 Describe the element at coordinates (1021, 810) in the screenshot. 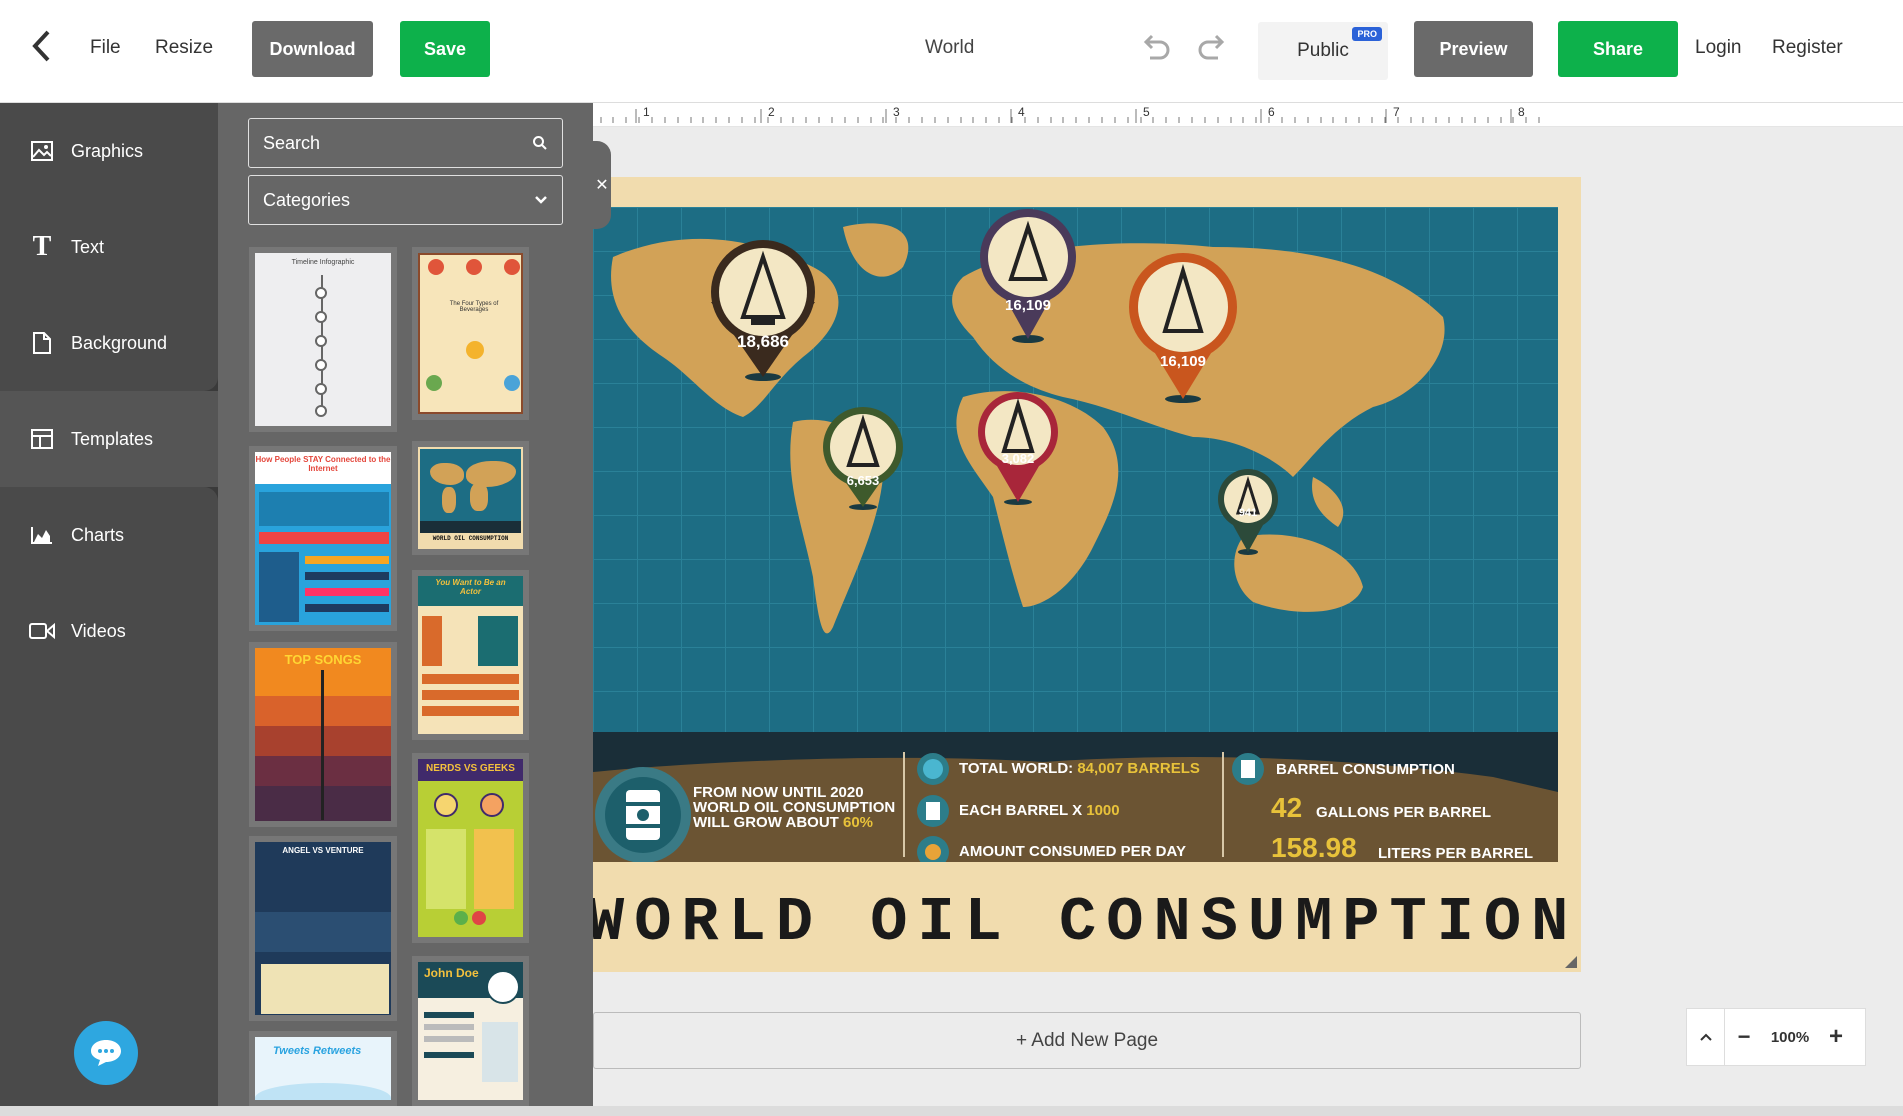

I see `each-label: EACH BARREL X` at that location.